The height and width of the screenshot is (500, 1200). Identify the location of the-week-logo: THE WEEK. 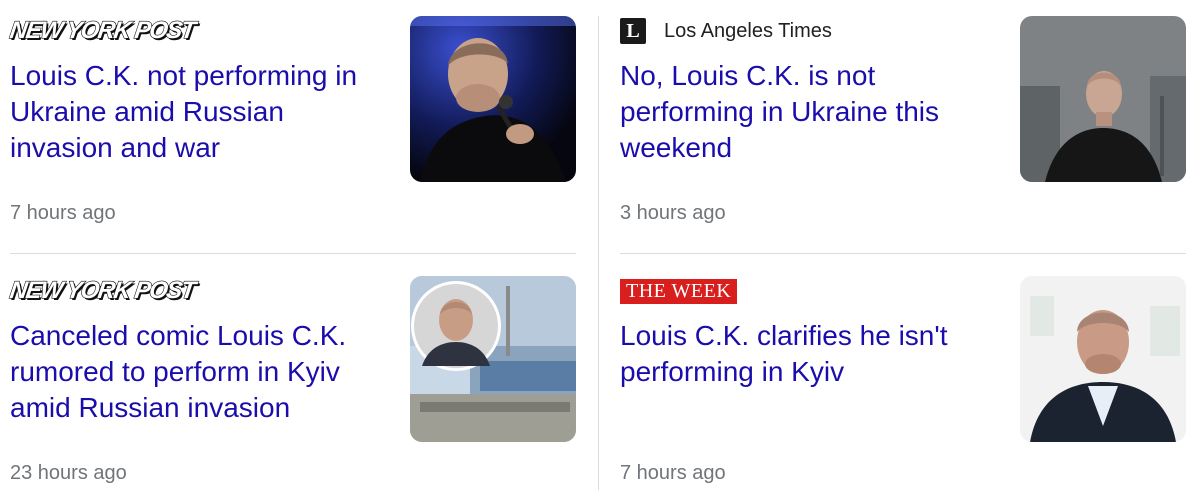
(679, 291).